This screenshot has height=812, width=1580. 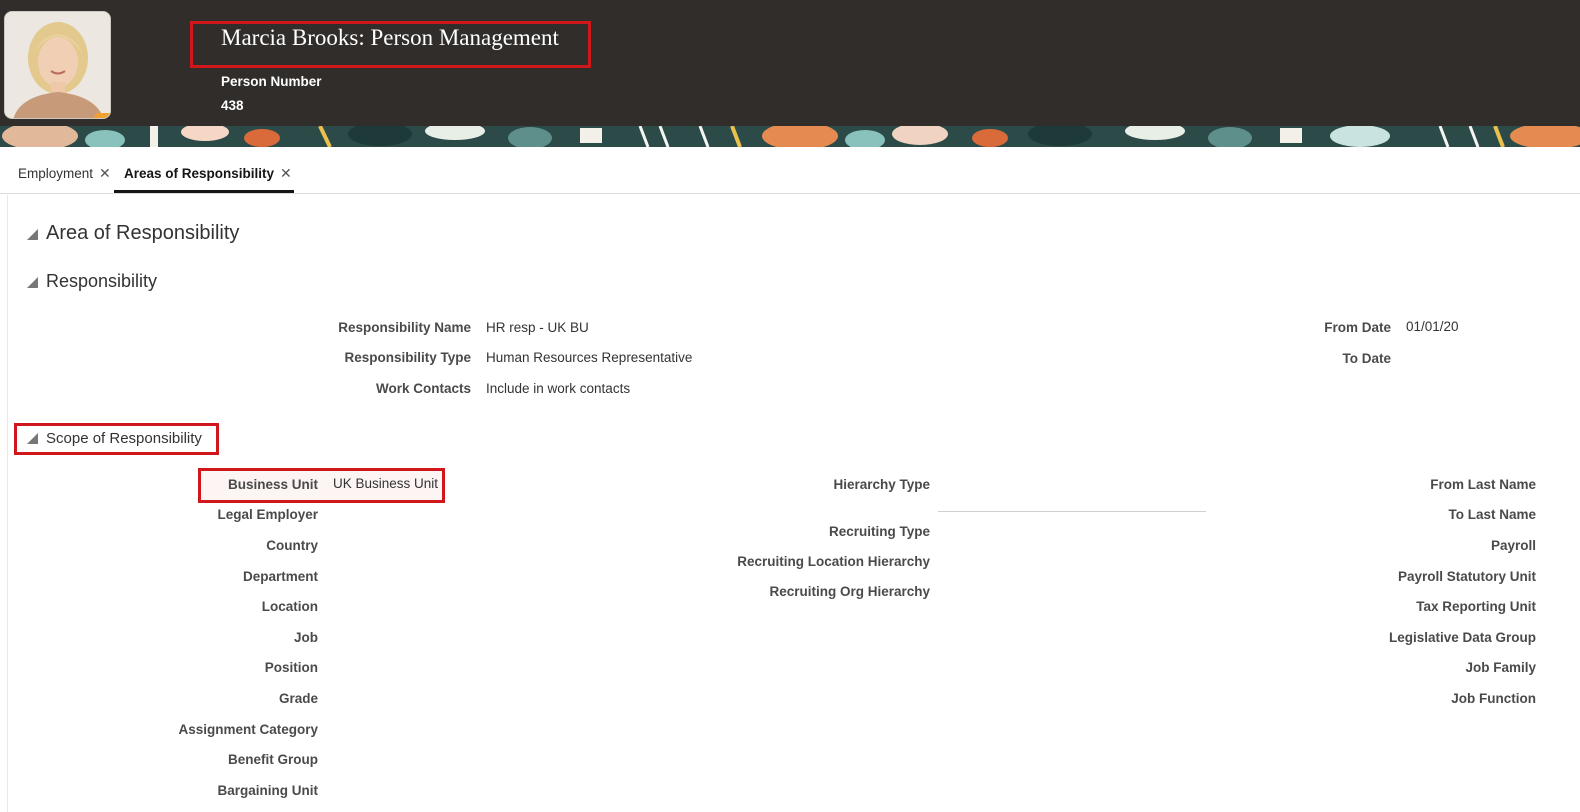 I want to click on position-label: Position, so click(x=291, y=667).